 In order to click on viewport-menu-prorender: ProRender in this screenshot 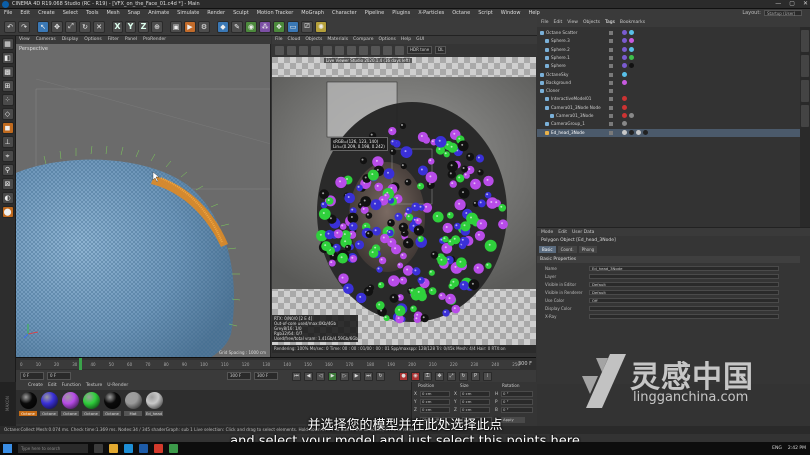, I will do `click(154, 40)`.